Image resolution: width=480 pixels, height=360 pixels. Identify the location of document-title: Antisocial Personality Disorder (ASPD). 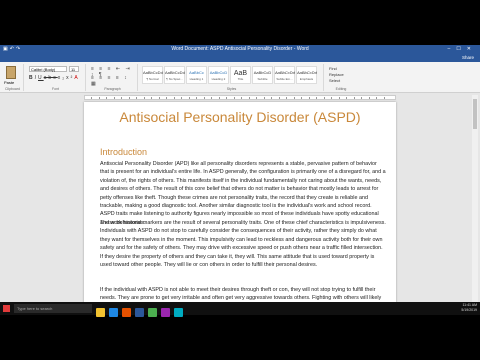
(240, 117).